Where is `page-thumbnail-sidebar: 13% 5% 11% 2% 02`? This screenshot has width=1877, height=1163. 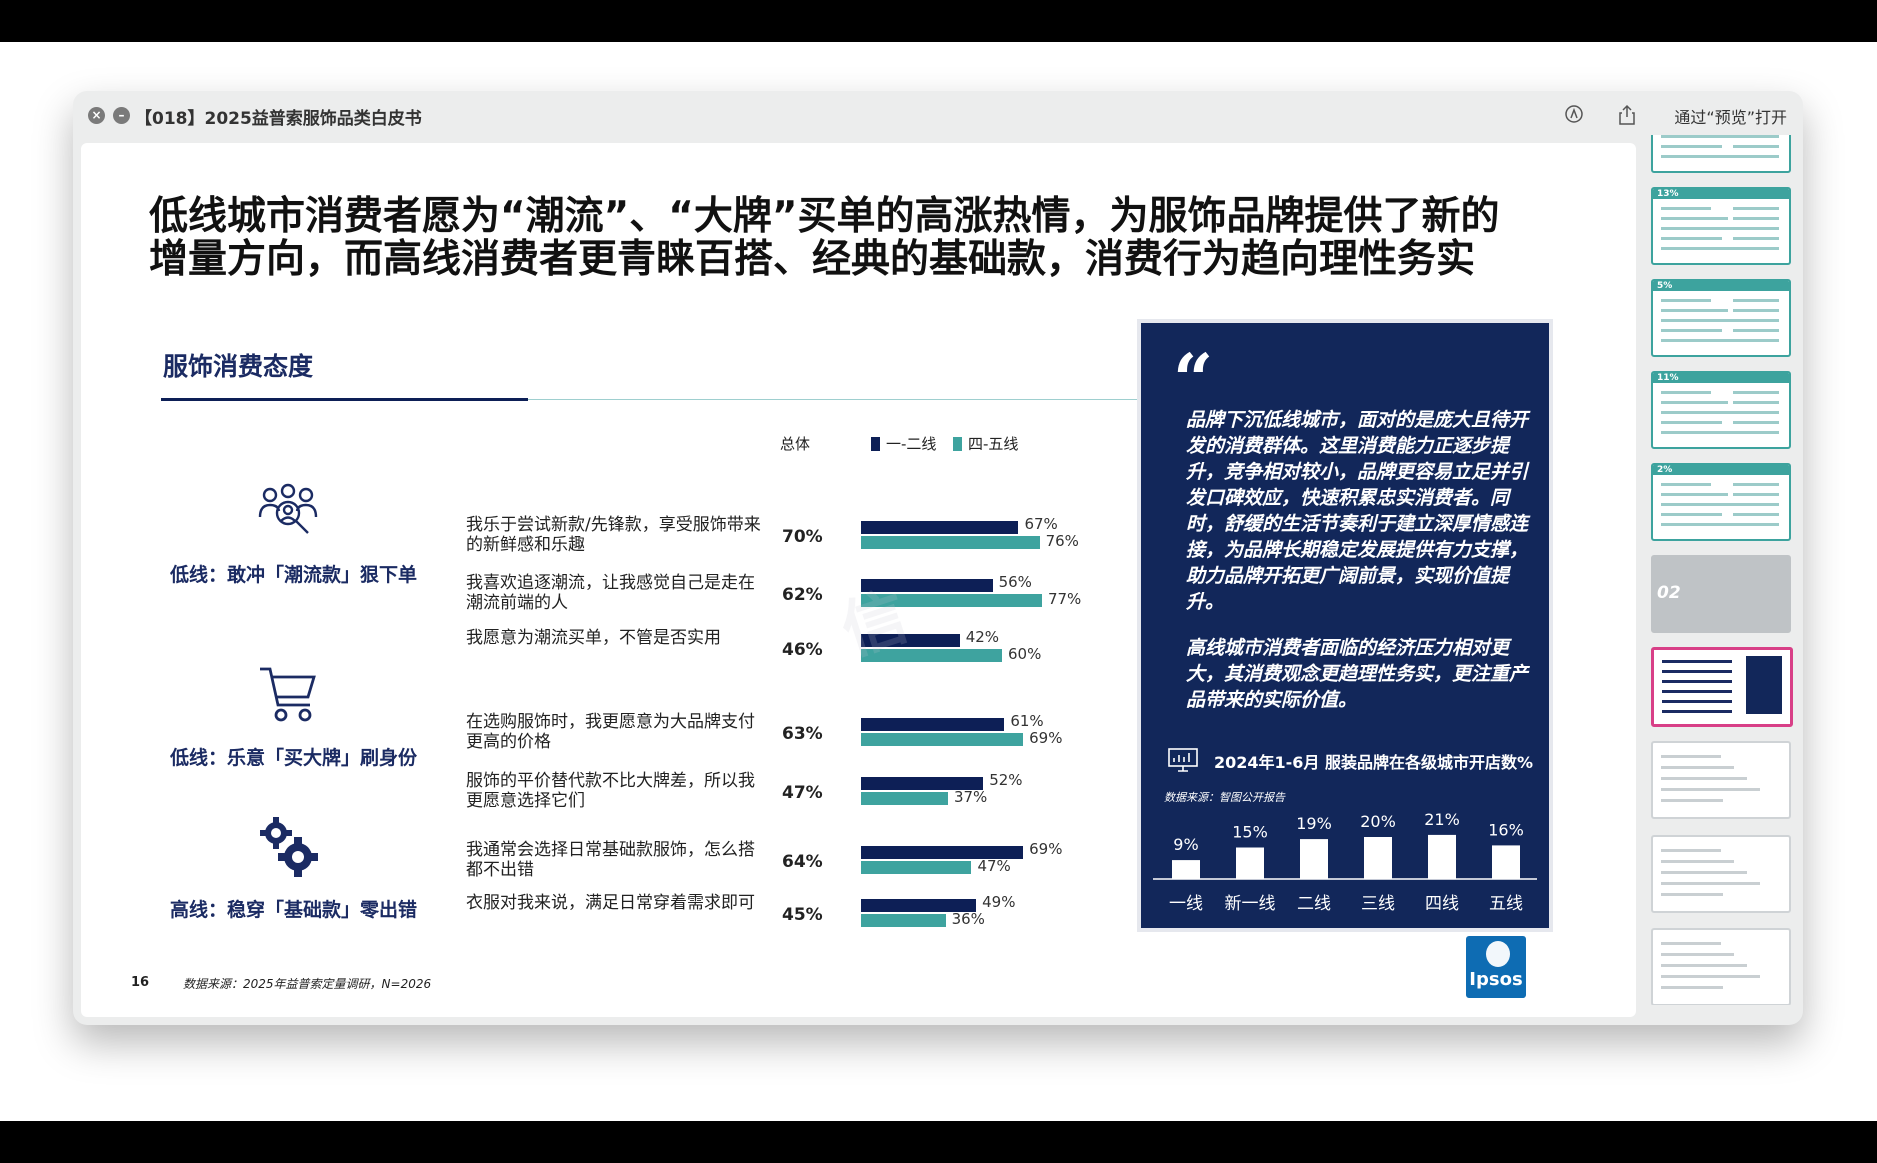 page-thumbnail-sidebar: 13% 5% 11% 2% 02 is located at coordinates (1721, 570).